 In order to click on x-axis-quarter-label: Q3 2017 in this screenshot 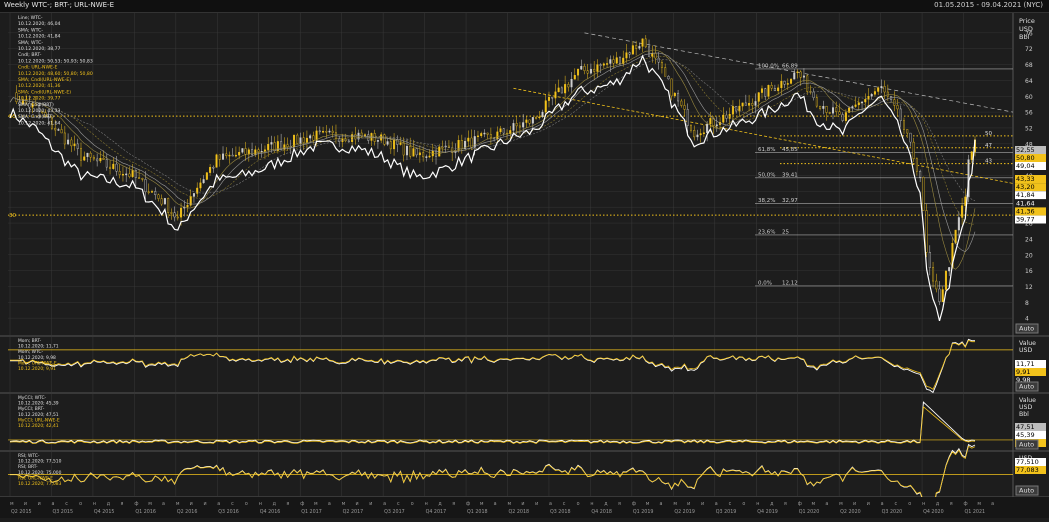, I will do `click(394, 512)`.